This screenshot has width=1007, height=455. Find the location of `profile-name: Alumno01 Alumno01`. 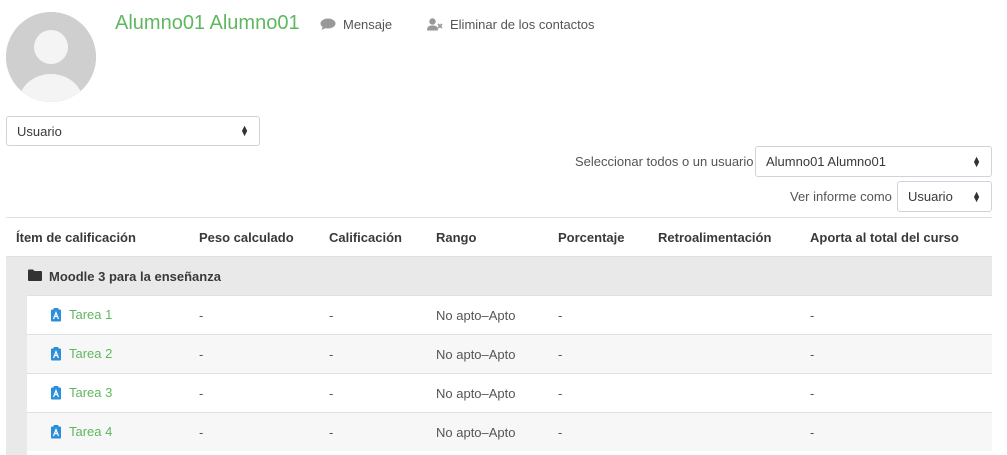

profile-name: Alumno01 Alumno01 is located at coordinates (207, 23).